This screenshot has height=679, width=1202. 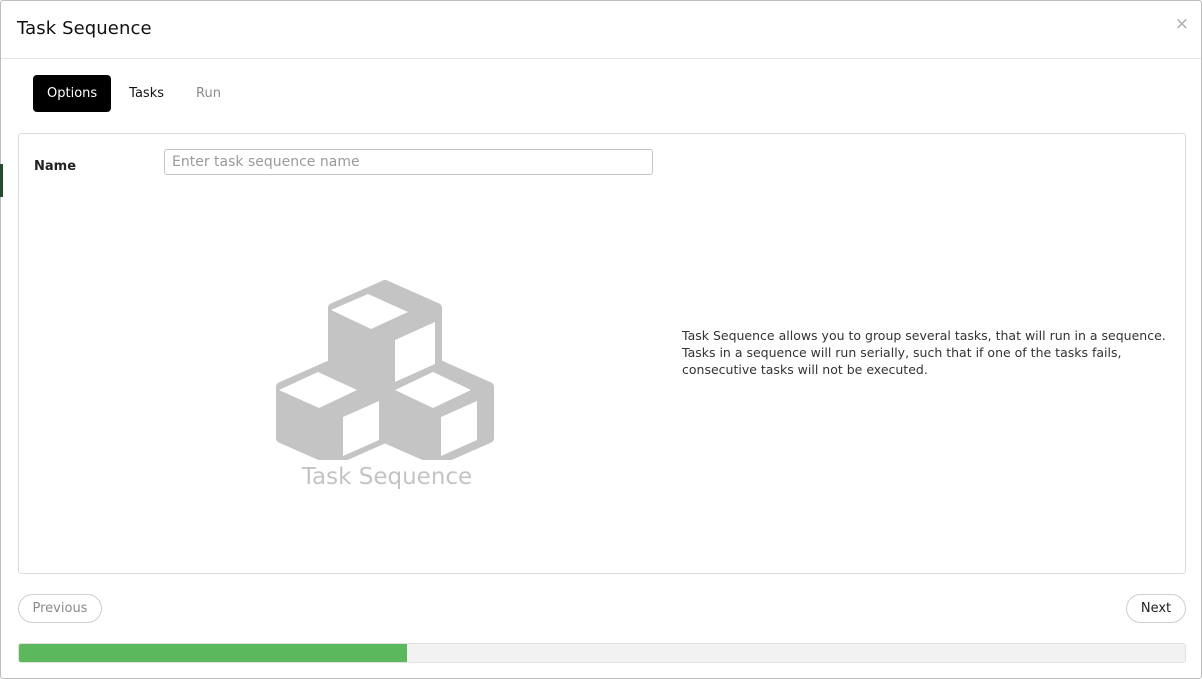 I want to click on progress-bar-fill, so click(x=213, y=653).